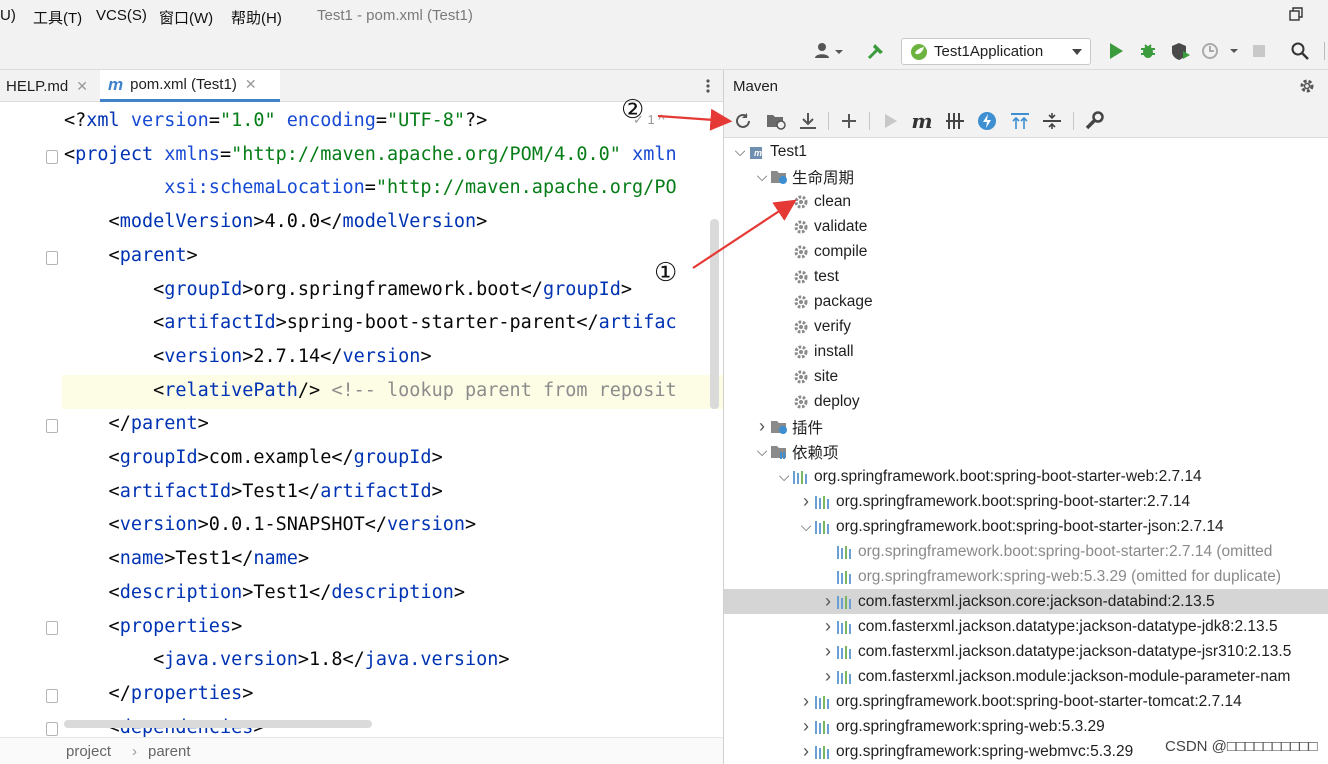 Image resolution: width=1328 pixels, height=764 pixels. I want to click on tree-item: ⌵ m Test1, so click(1026, 151).